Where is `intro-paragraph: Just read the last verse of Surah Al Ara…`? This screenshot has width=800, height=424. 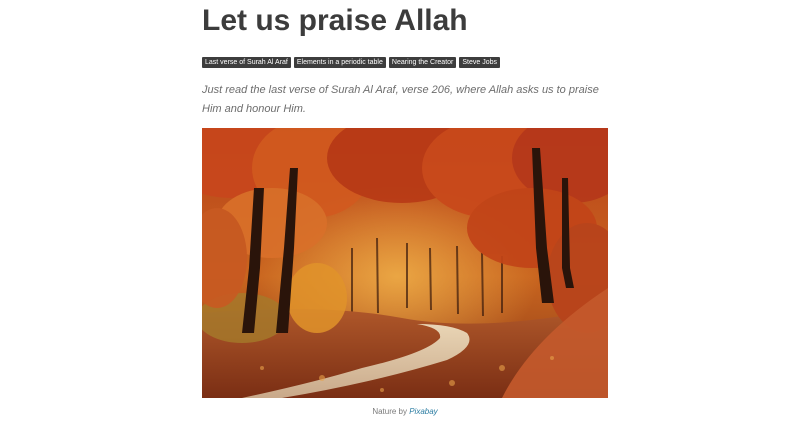
intro-paragraph: Just read the last verse of Surah Al Ara… is located at coordinates (400, 99).